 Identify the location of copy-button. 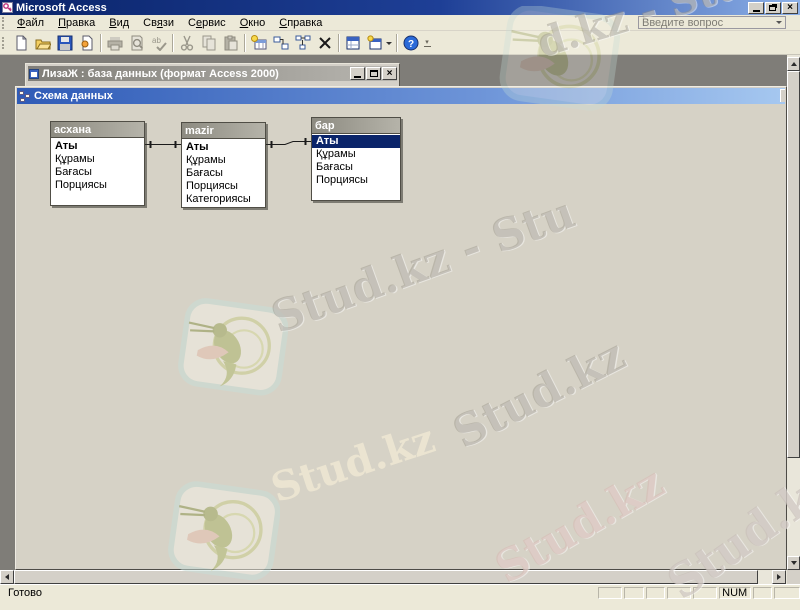
(209, 43).